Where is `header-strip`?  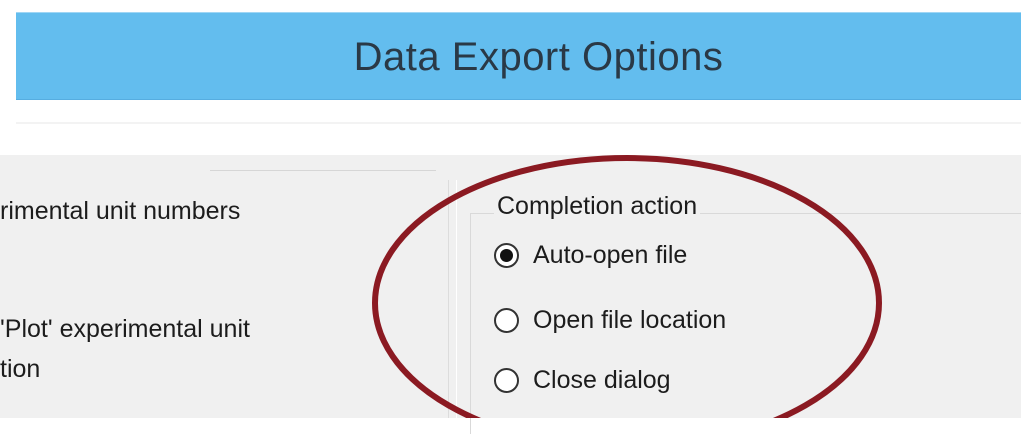
header-strip is located at coordinates (518, 127).